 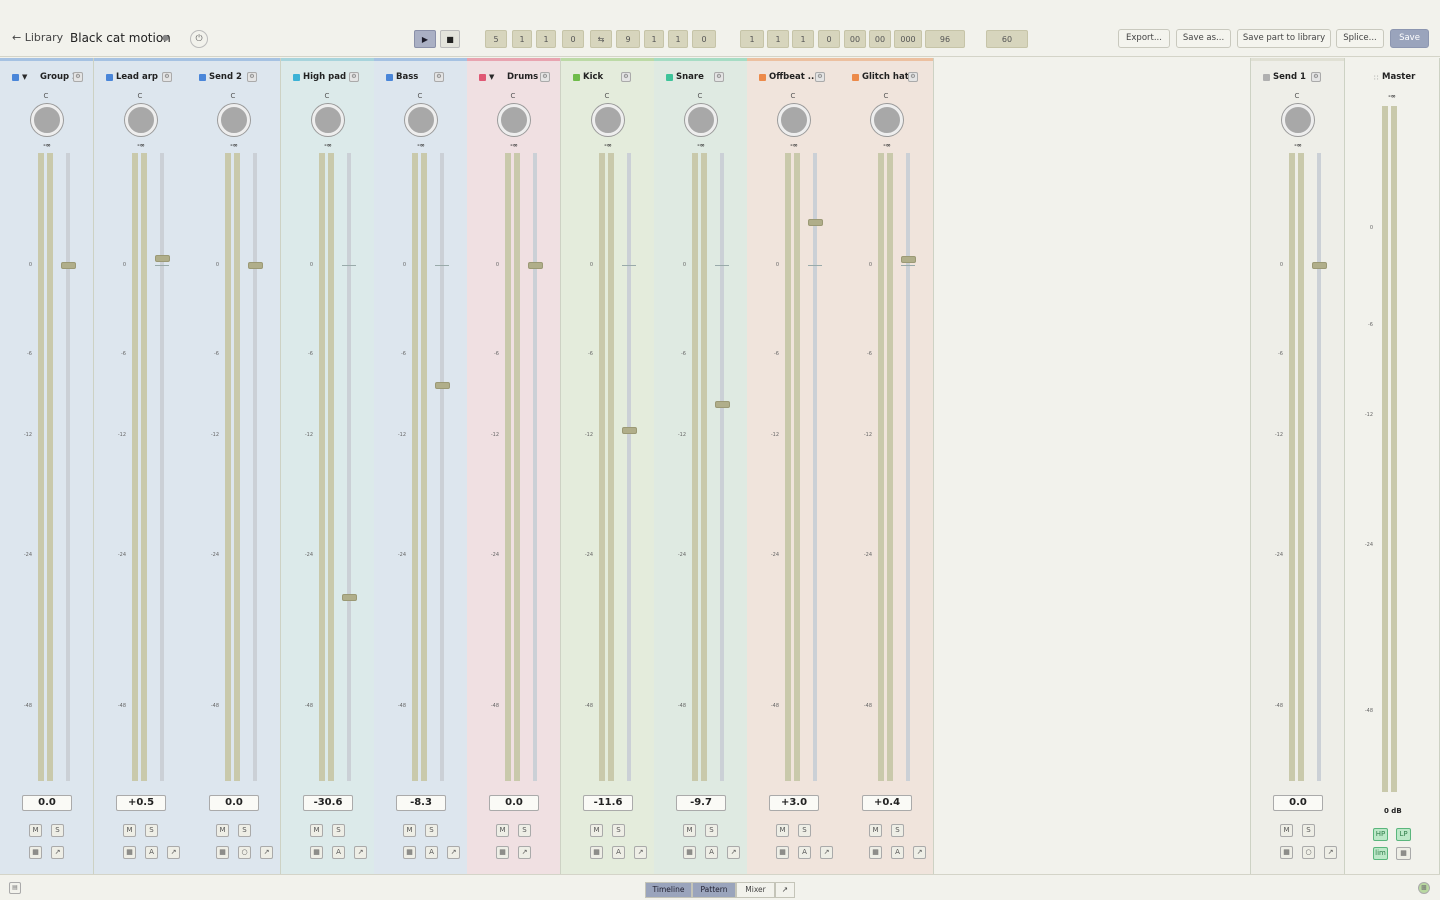 I want to click on status-icon: ▩, so click(x=1424, y=888).